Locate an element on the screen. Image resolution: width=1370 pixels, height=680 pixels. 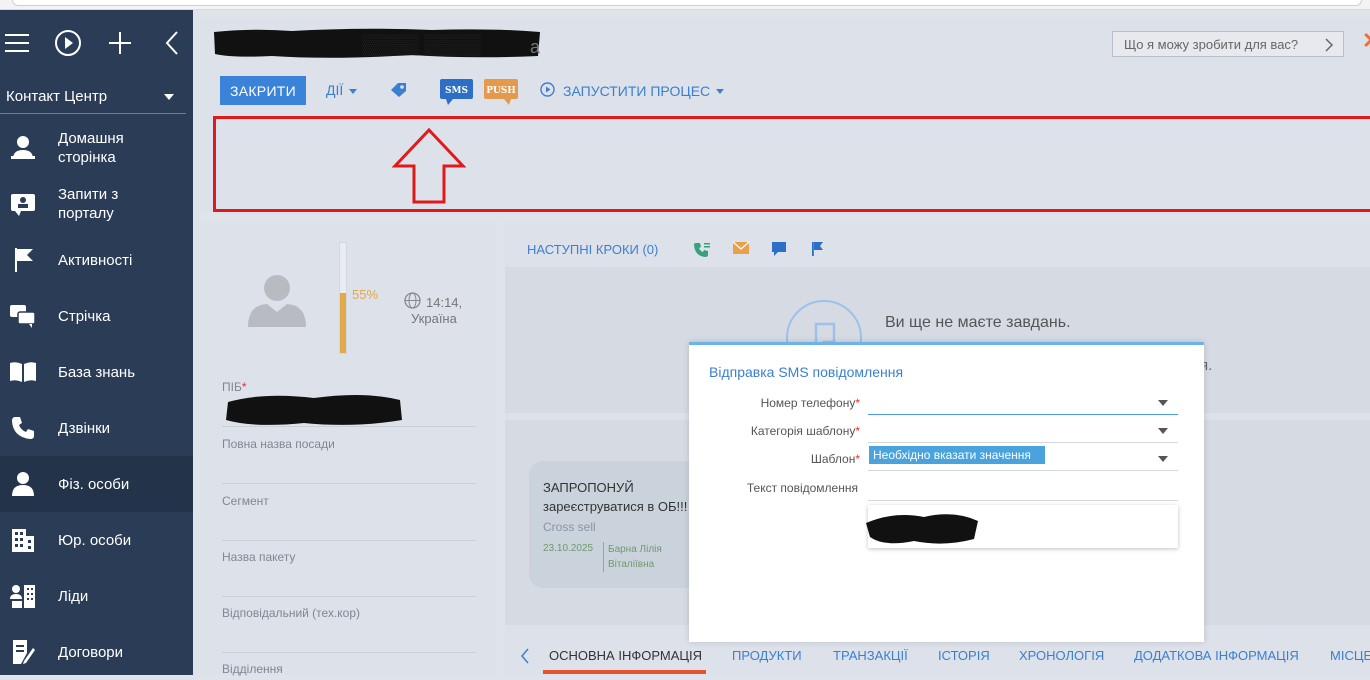
avatar-placeholder-icon is located at coordinates (277, 302).